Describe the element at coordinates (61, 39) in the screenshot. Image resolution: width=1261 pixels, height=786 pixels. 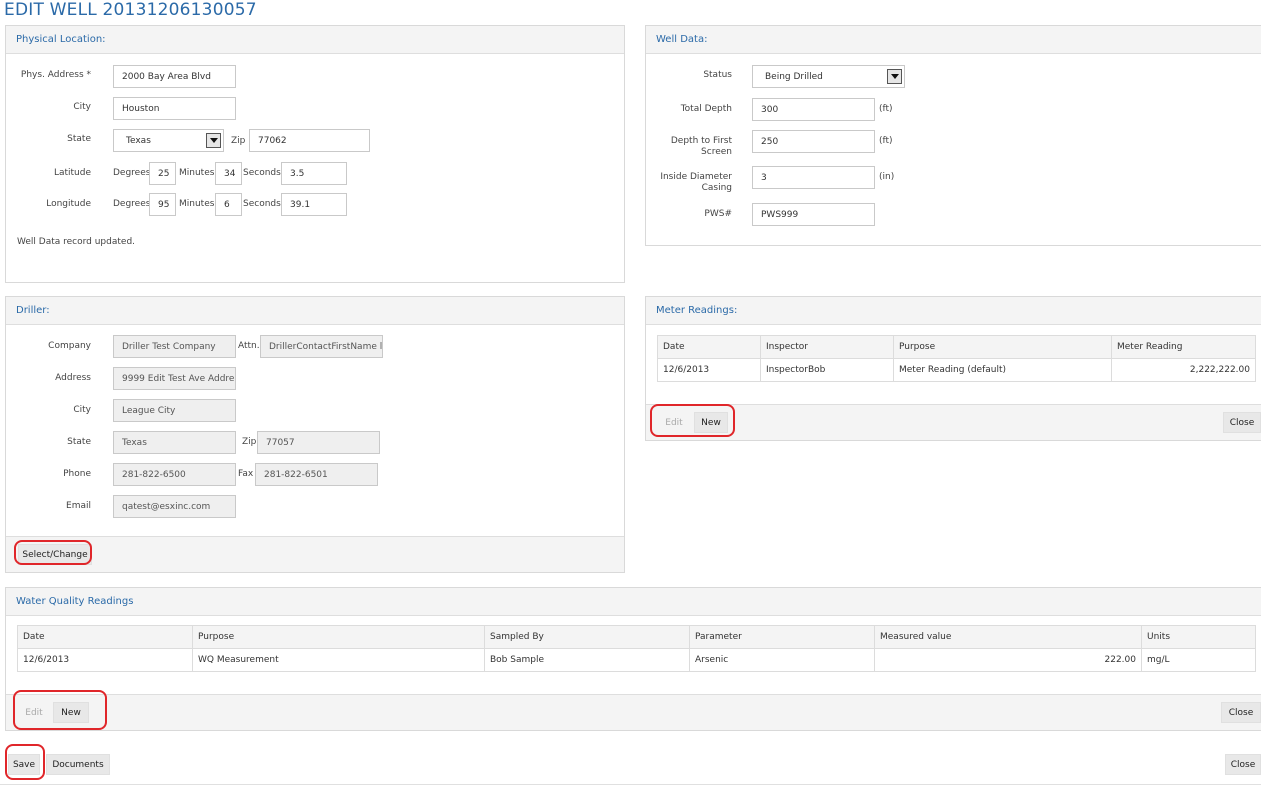
I see `physical-location-title: Physical Location:` at that location.